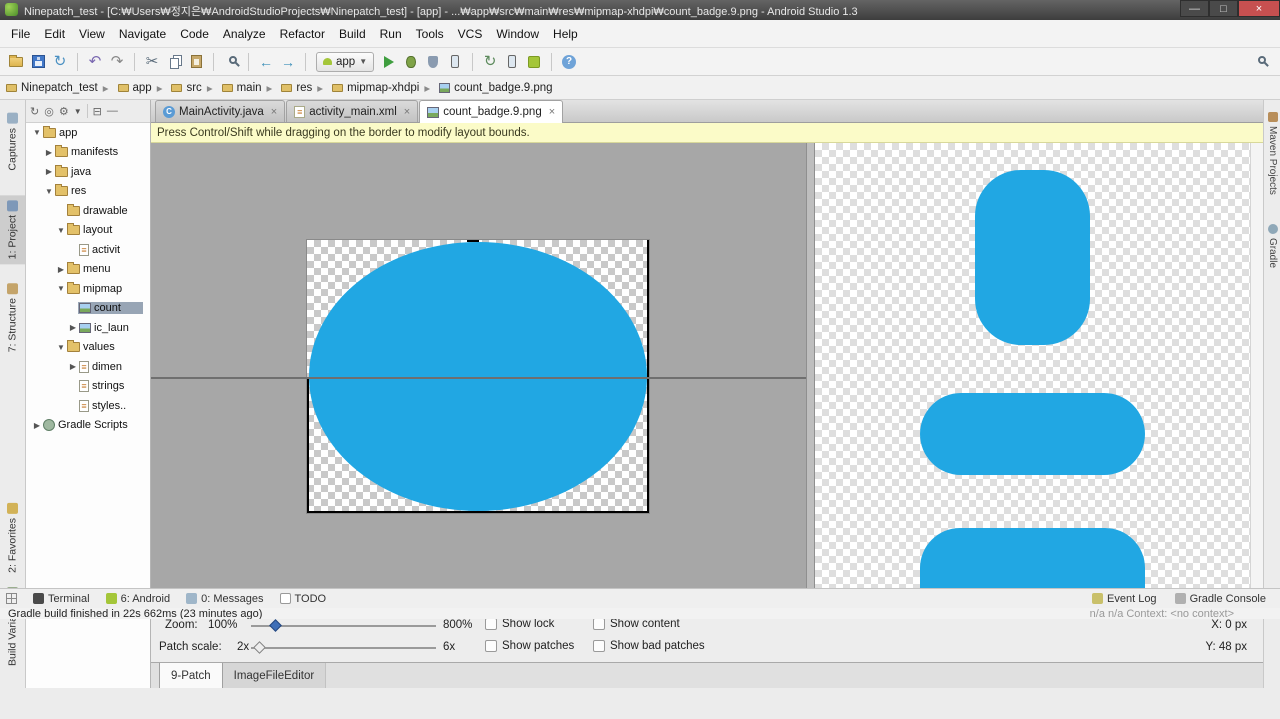 This screenshot has width=1280, height=719. Describe the element at coordinates (16, 62) in the screenshot. I see `open-file-icon` at that location.